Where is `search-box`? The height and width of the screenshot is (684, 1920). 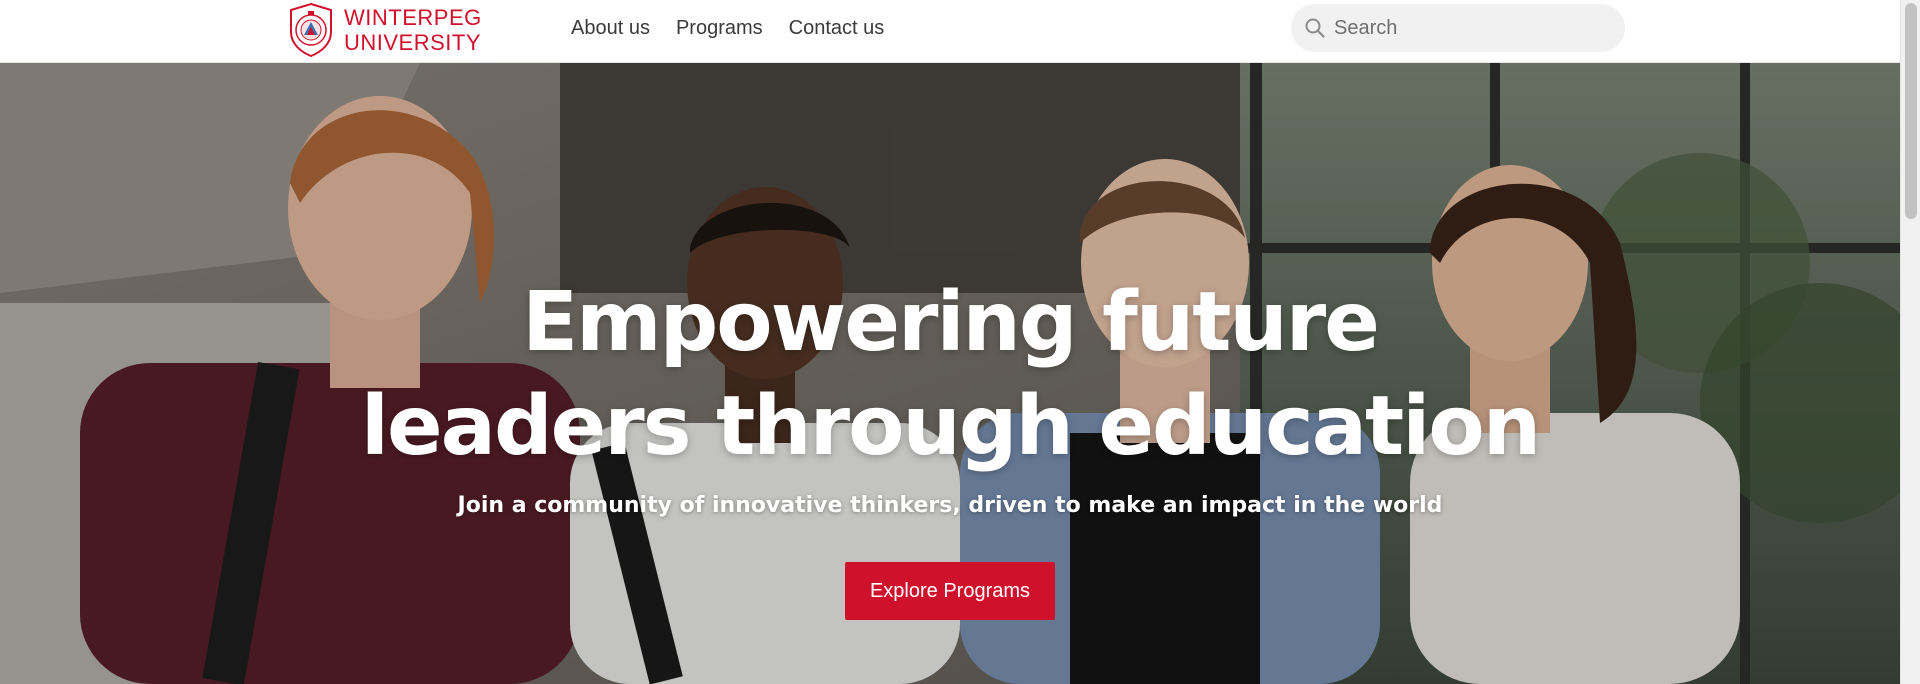
search-box is located at coordinates (1458, 28).